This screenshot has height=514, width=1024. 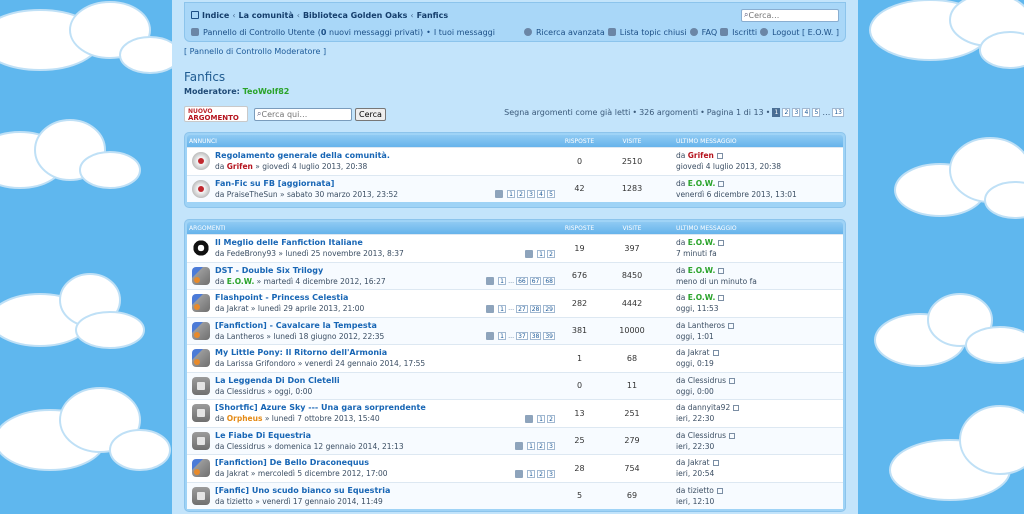 I want to click on breadcrumb-community: La comunità, so click(x=266, y=15).